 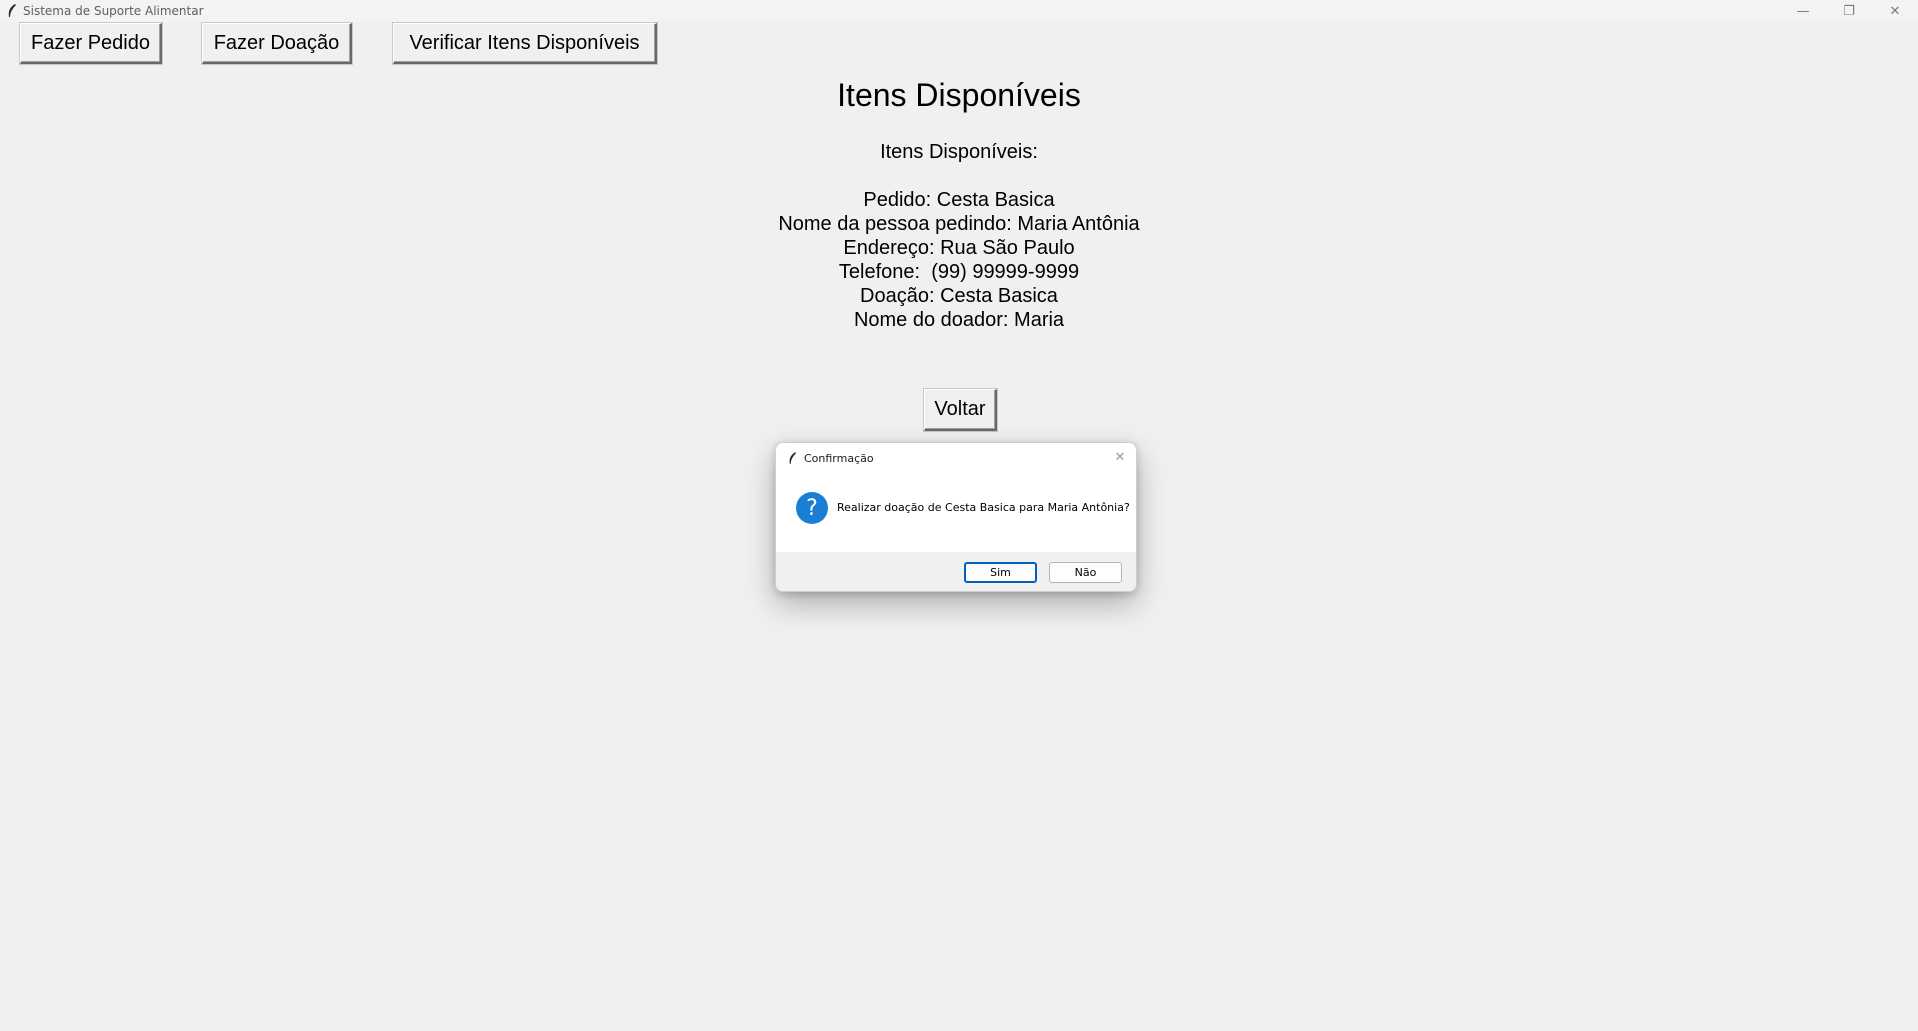 I want to click on donor-name-line: Nome do doador: Maria, so click(x=959, y=320).